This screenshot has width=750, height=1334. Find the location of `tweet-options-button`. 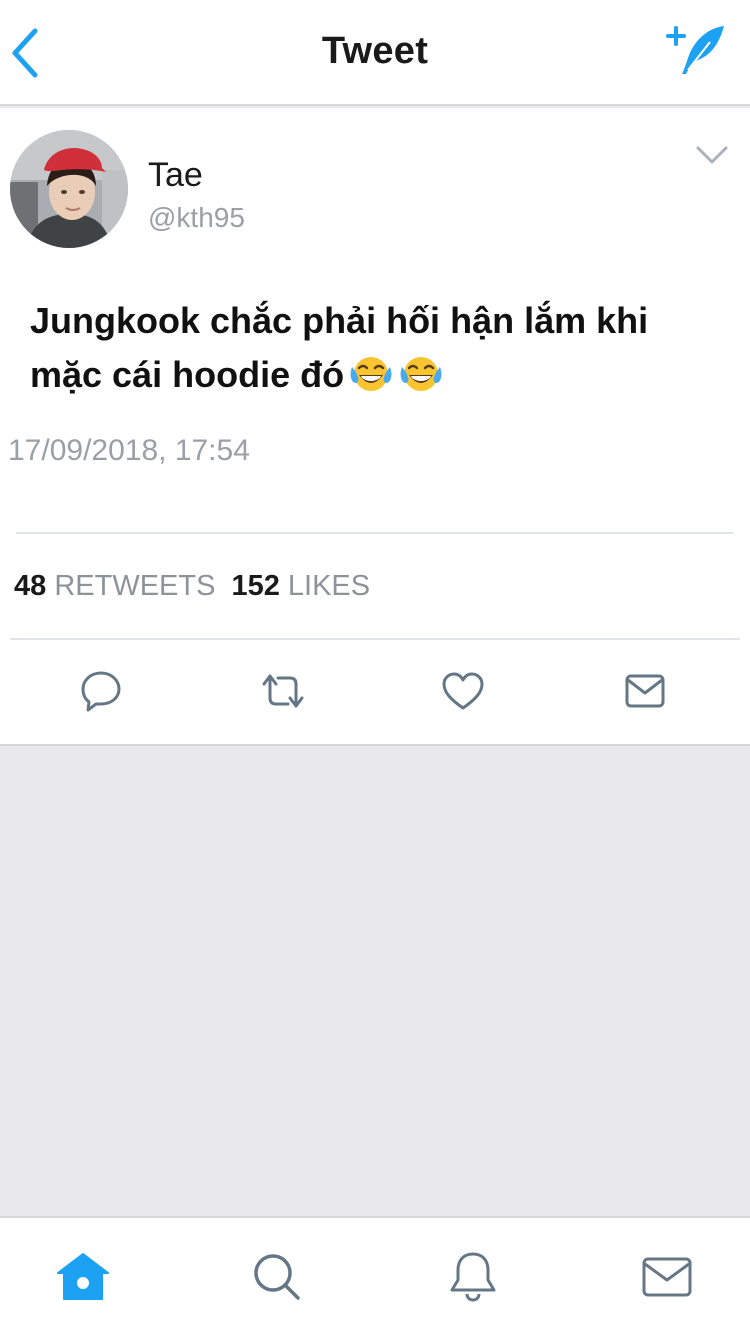

tweet-options-button is located at coordinates (712, 155).